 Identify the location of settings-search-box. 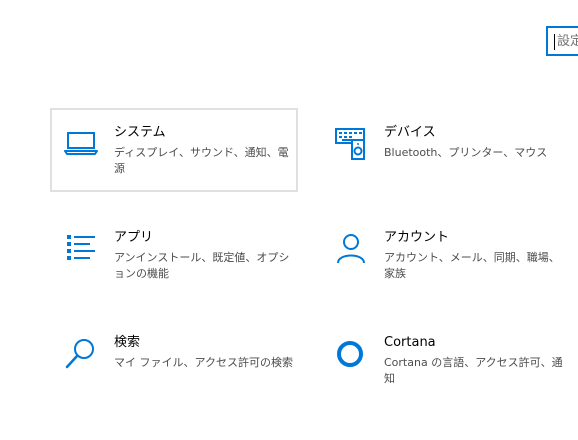
(562, 41).